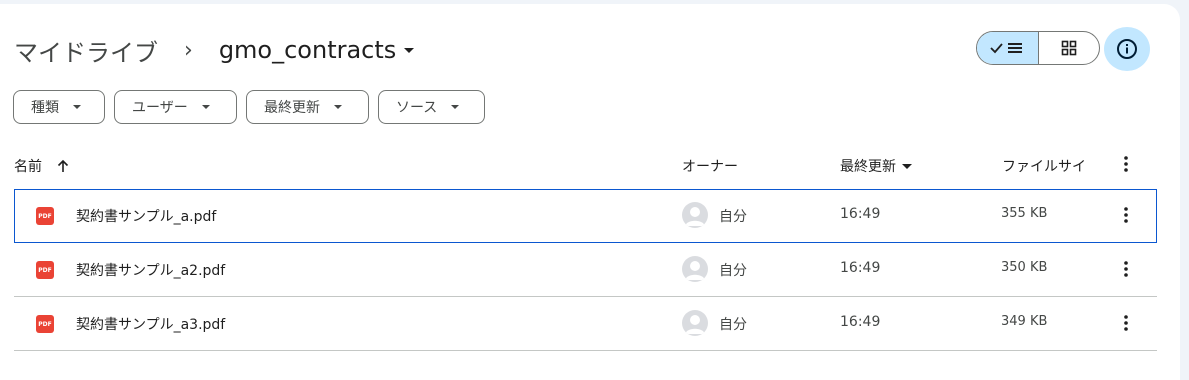  I want to click on info-icon, so click(1127, 49).